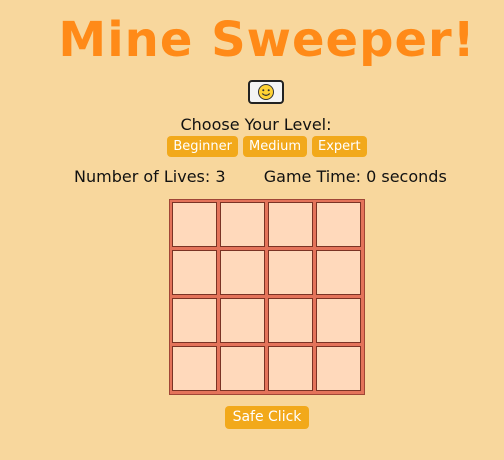 The width and height of the screenshot is (504, 460). What do you see at coordinates (202, 146) in the screenshot?
I see `beginner-button: Beginner` at bounding box center [202, 146].